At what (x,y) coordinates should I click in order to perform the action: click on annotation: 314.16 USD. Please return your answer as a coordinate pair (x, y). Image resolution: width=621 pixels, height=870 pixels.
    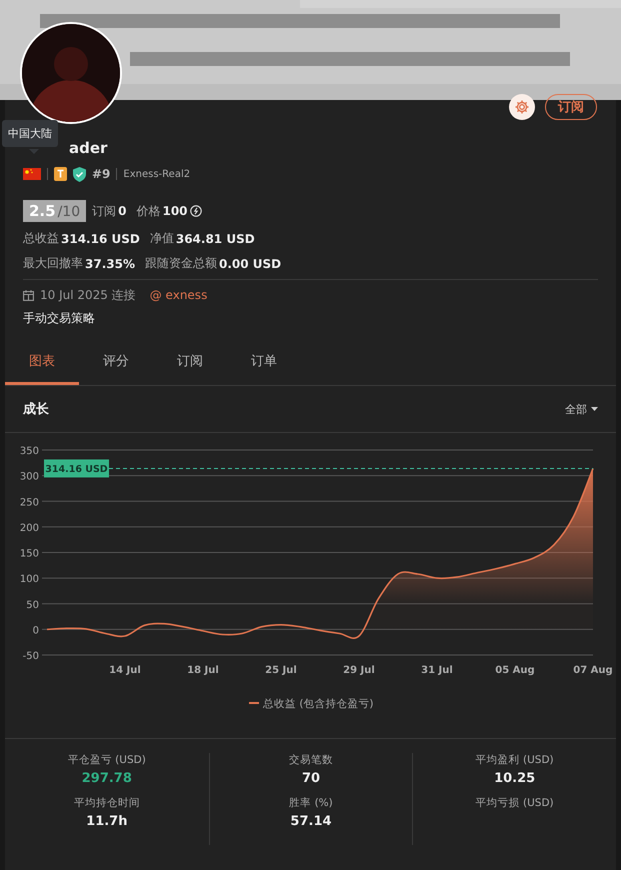
    Looking at the image, I should click on (76, 469).